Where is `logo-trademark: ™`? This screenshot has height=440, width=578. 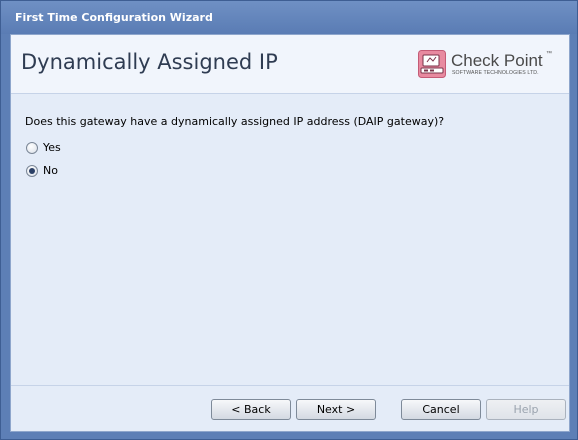
logo-trademark: ™ is located at coordinates (549, 54).